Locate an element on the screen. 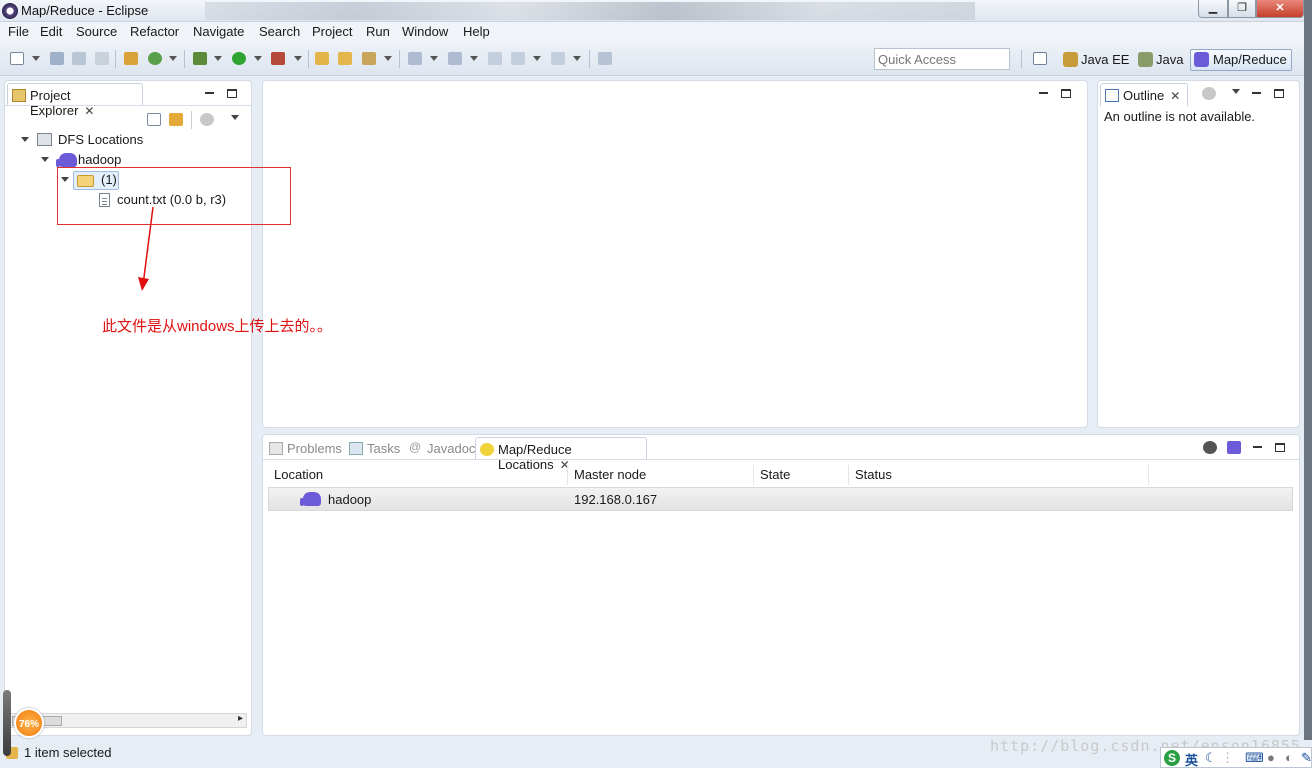 The image size is (1312, 768). column-header-location: Location is located at coordinates (418, 475).